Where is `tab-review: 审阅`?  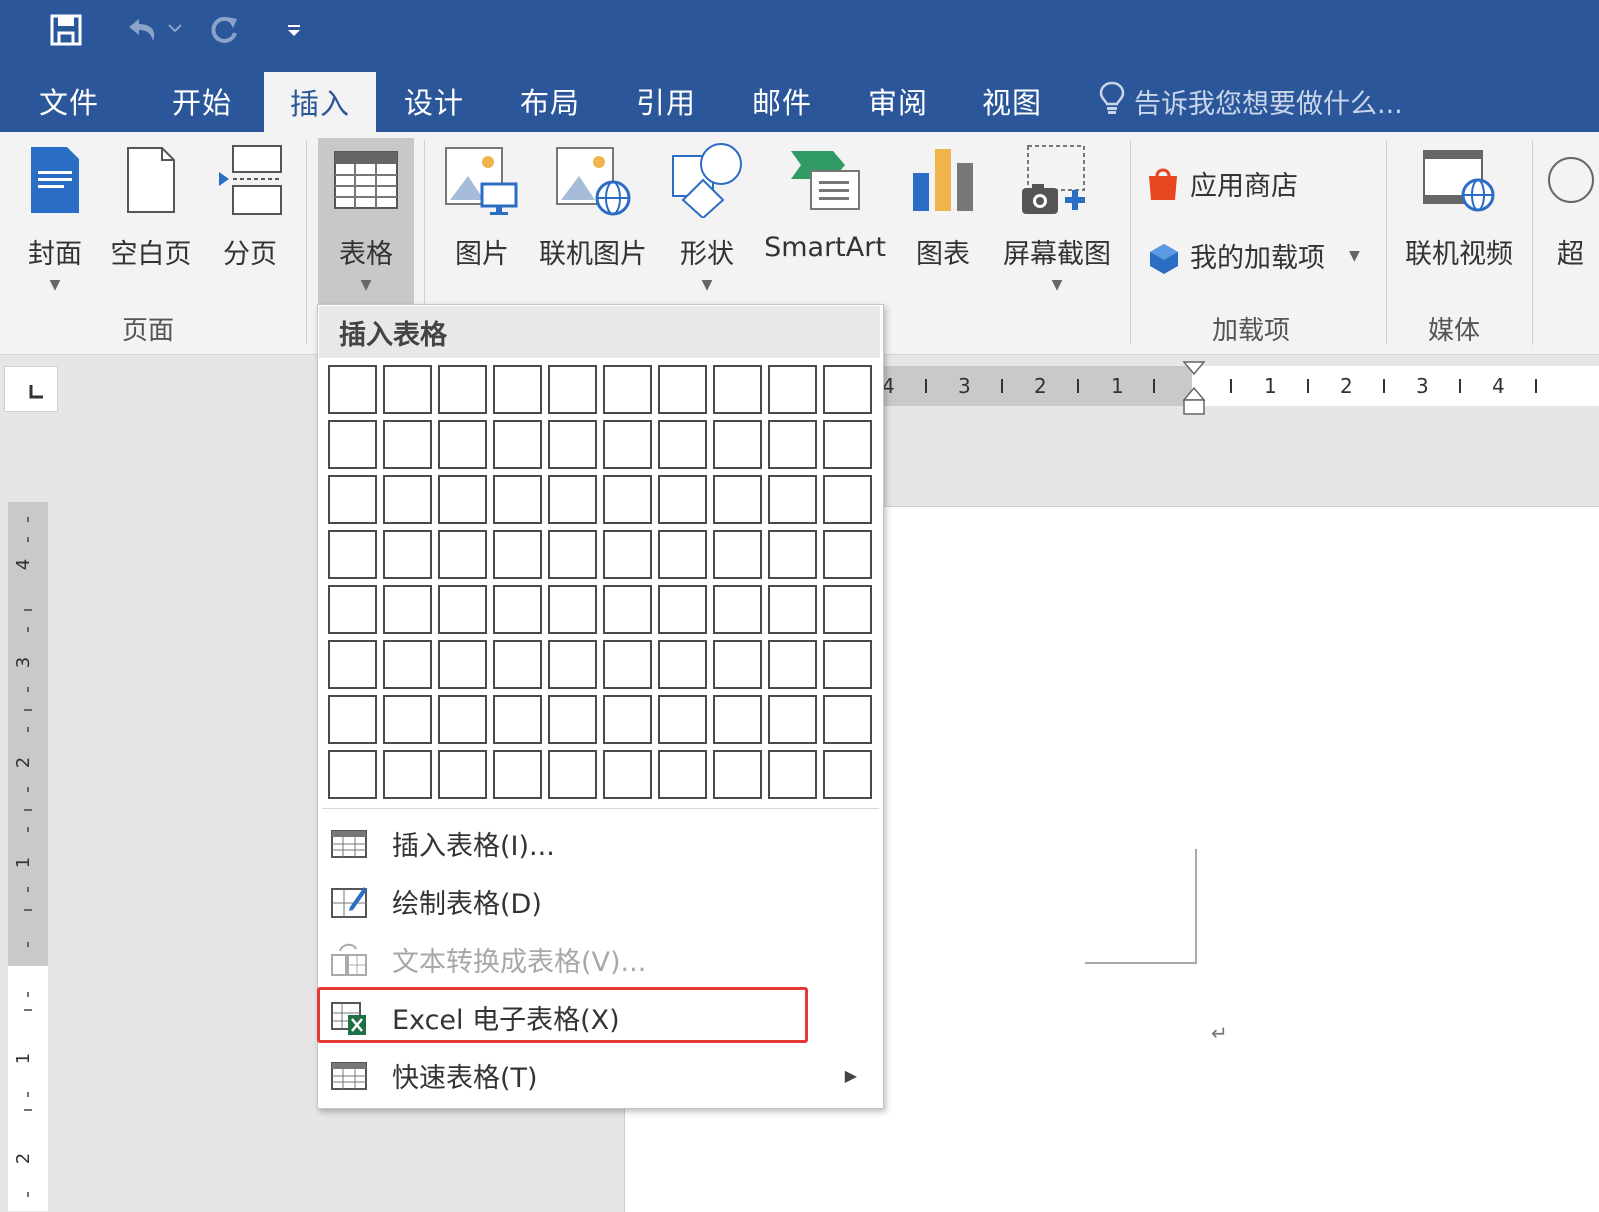
tab-review: 审阅 is located at coordinates (898, 101).